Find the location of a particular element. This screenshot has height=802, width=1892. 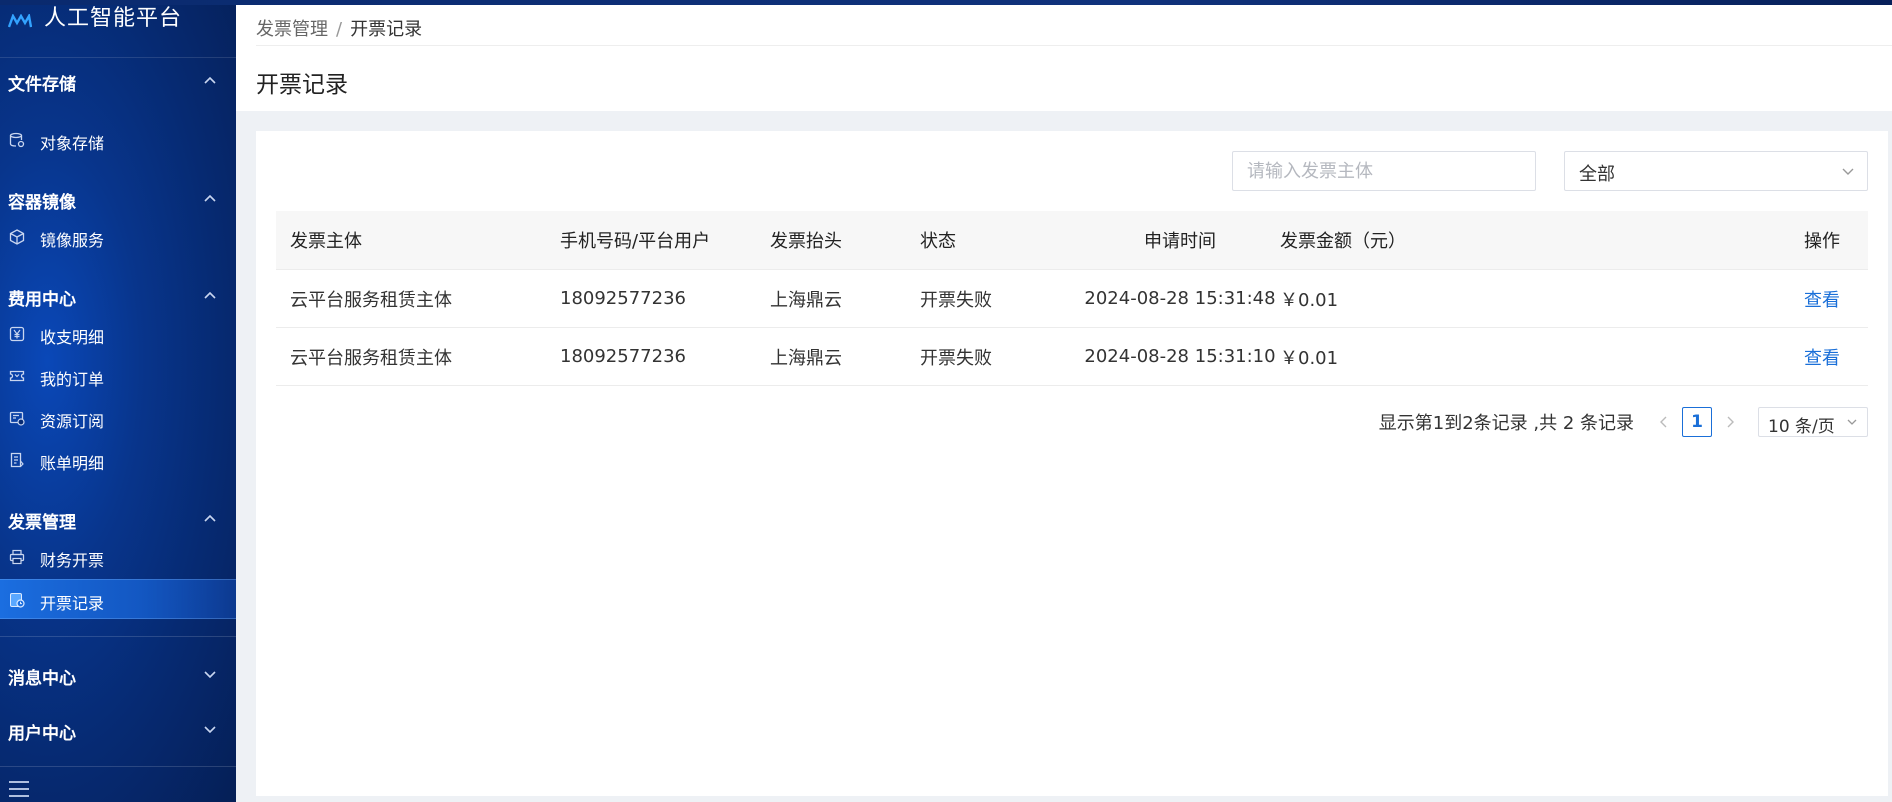

group-title: 费用中心 is located at coordinates (42, 300).